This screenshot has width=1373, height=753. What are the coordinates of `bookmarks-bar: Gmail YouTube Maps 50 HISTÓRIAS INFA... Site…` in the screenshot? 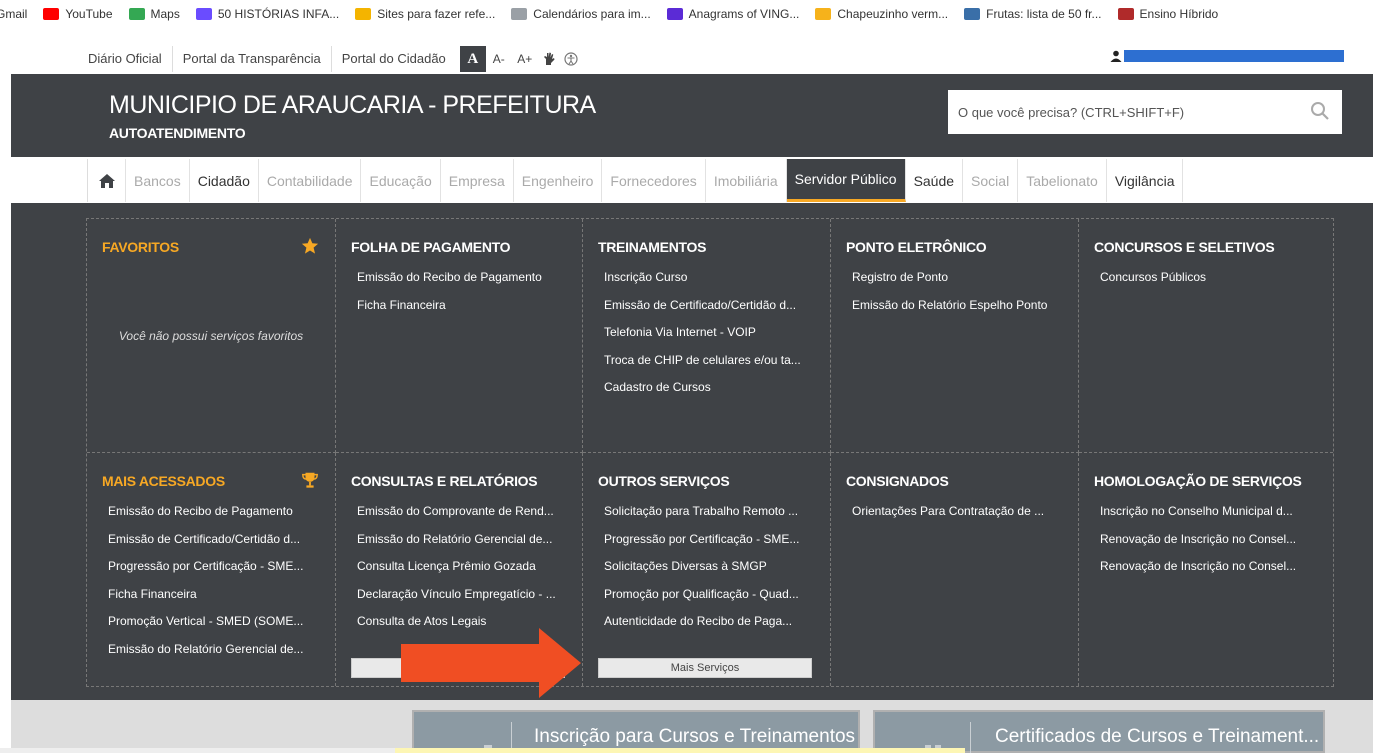 It's located at (686, 14).